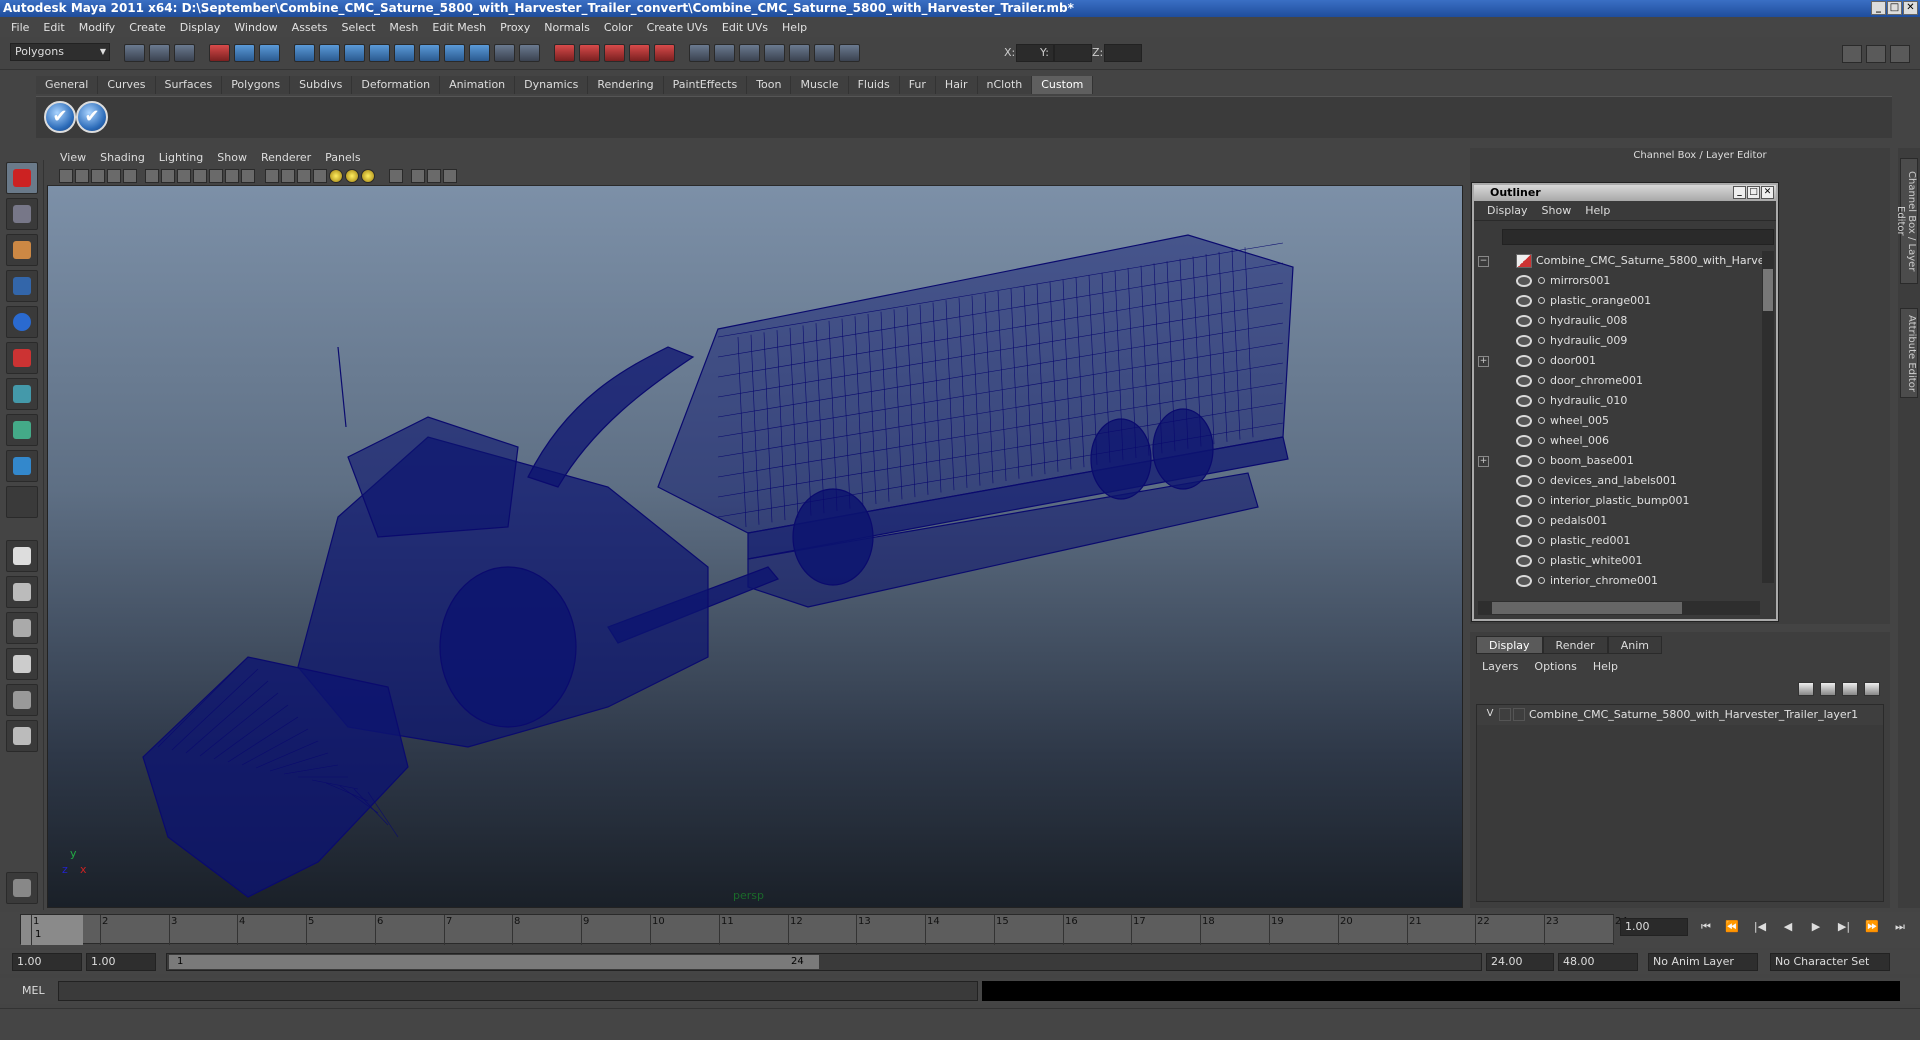 Image resolution: width=1920 pixels, height=1040 pixels. Describe the element at coordinates (824, 962) in the screenshot. I see `range-slider: 1 24` at that location.